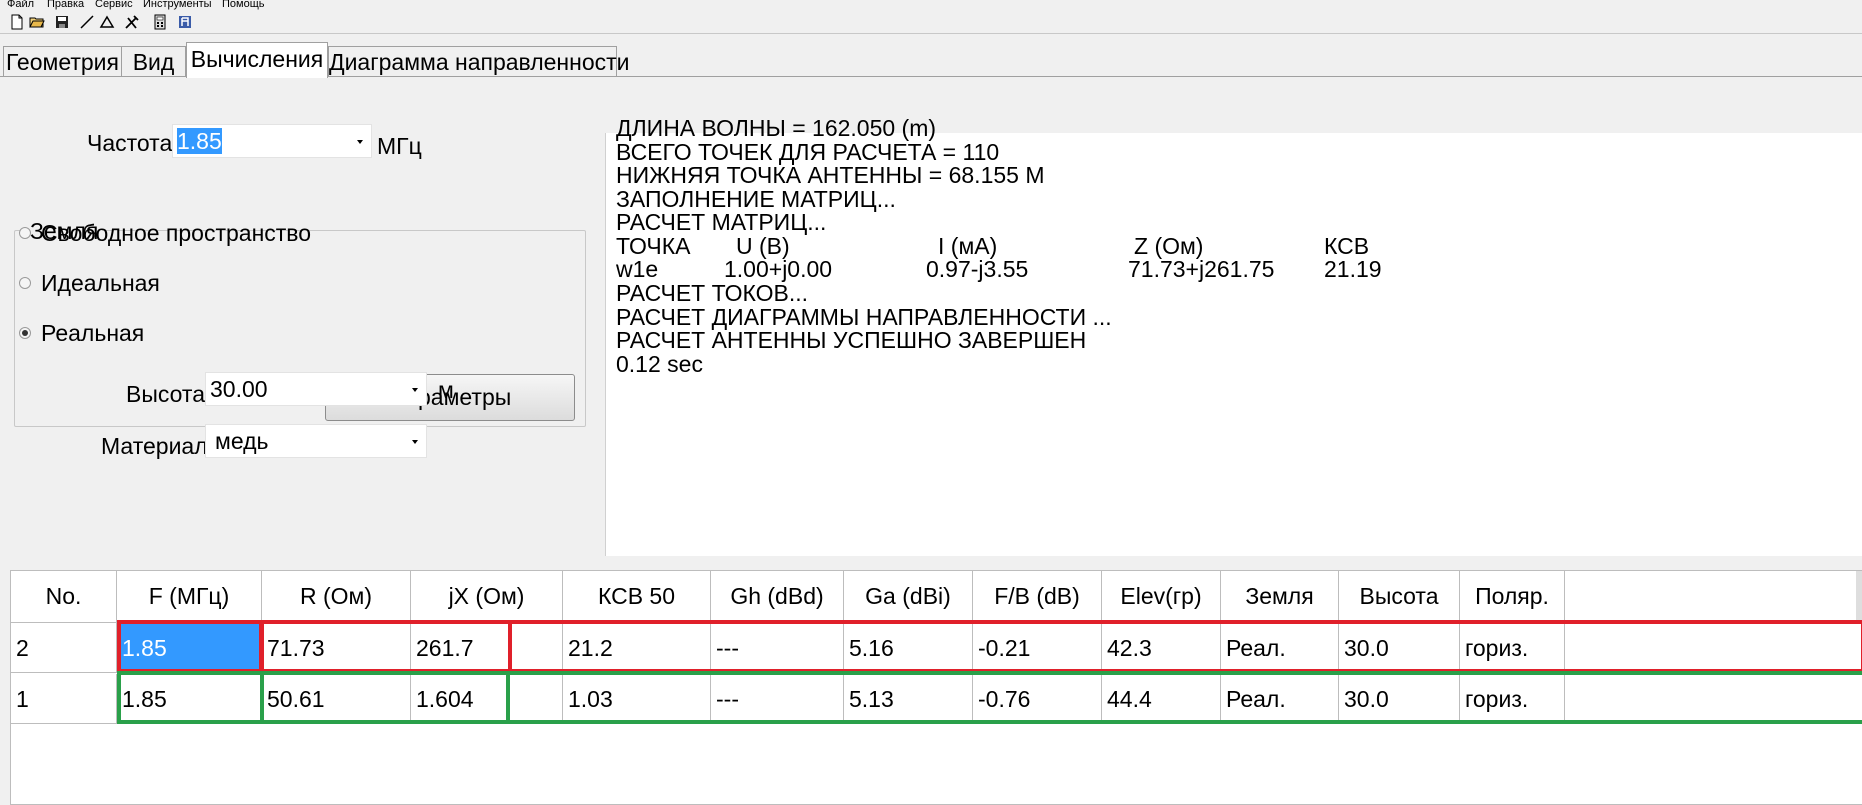 The width and height of the screenshot is (1862, 805). I want to click on table-cell: 21.2, so click(637, 648).